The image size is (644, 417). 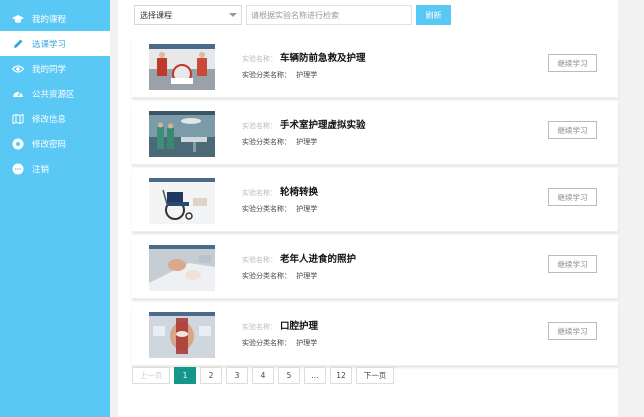 What do you see at coordinates (233, 15) in the screenshot?
I see `chevron-down-icon` at bounding box center [233, 15].